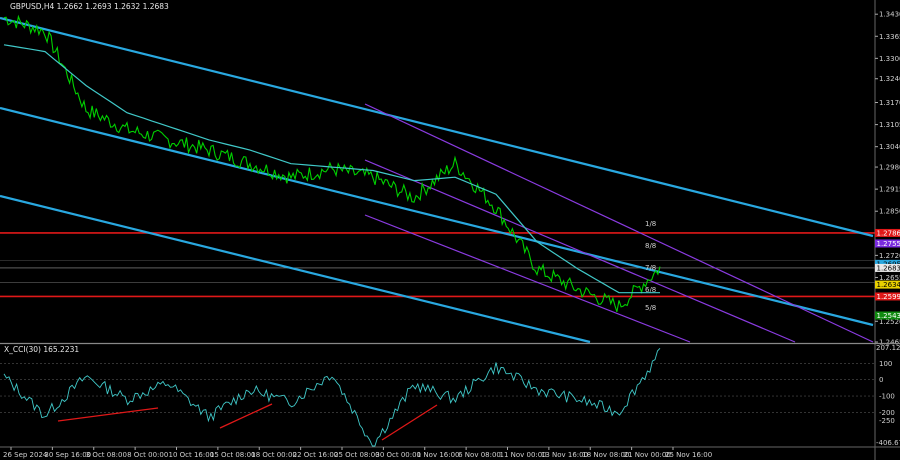 Image resolution: width=900 pixels, height=460 pixels. Describe the element at coordinates (147, 455) in the screenshot. I see `time-tick-label: 8 Oct 00:00` at that location.